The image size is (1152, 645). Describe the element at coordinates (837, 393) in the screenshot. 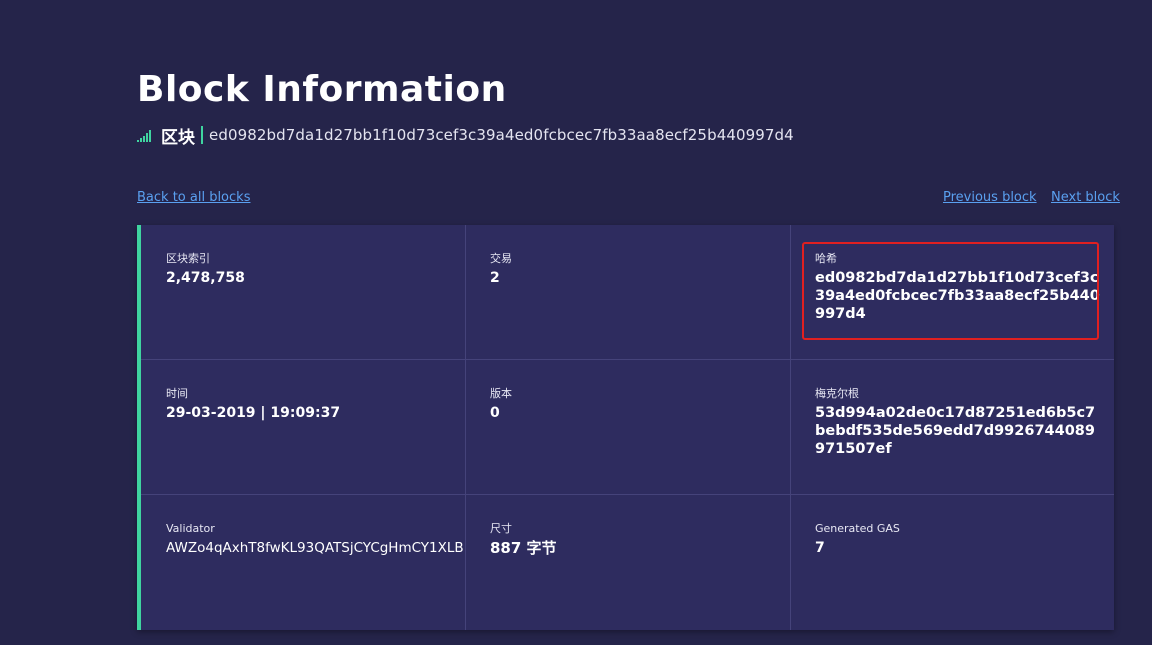

I see `field-label: 梅克尔根` at that location.